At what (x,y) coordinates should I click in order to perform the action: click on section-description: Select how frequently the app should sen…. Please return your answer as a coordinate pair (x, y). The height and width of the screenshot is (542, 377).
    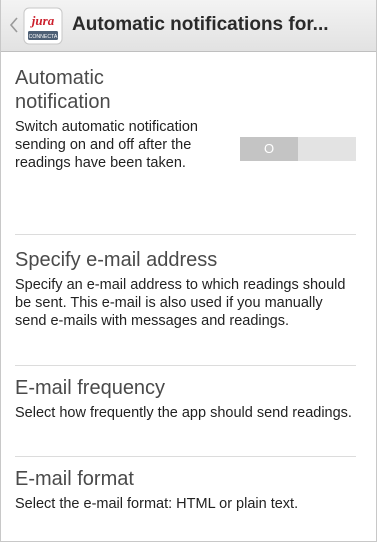
    Looking at the image, I should click on (183, 413).